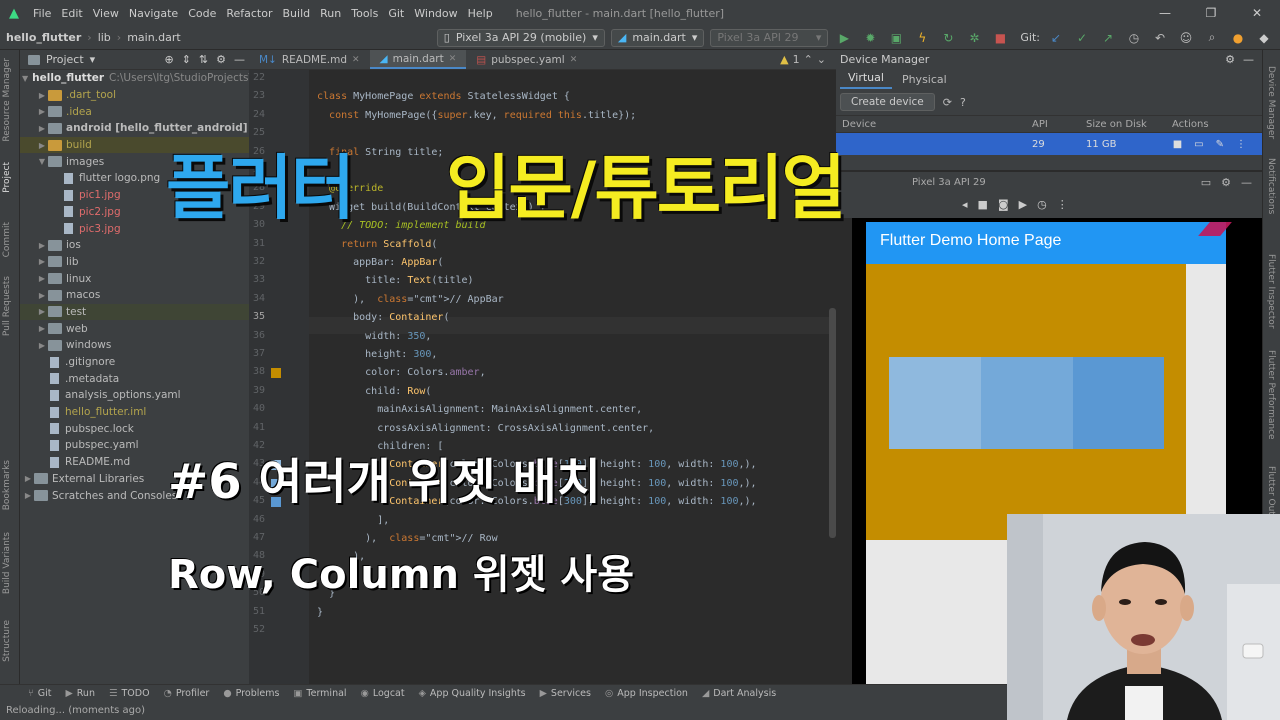  I want to click on tool-logcat: ◉ Logcat, so click(383, 693).